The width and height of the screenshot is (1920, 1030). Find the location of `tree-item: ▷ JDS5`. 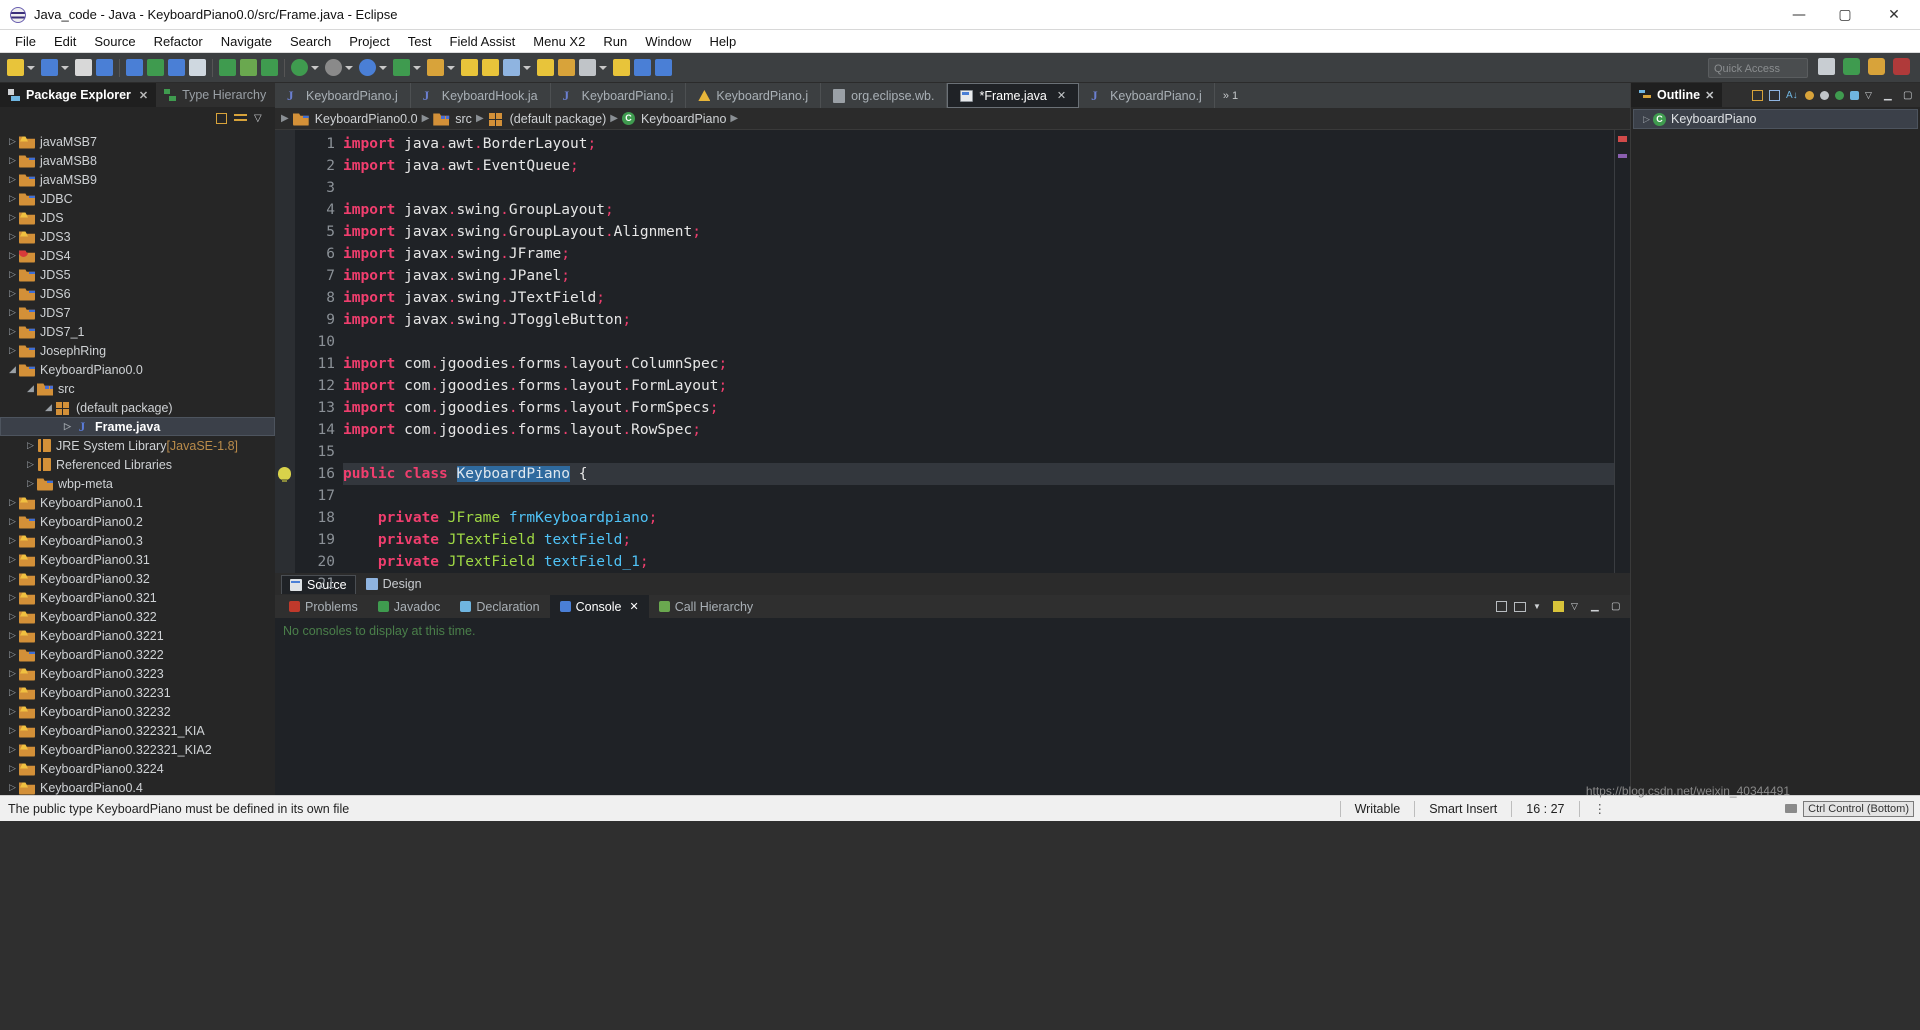

tree-item: ▷ JDS5 is located at coordinates (137, 274).